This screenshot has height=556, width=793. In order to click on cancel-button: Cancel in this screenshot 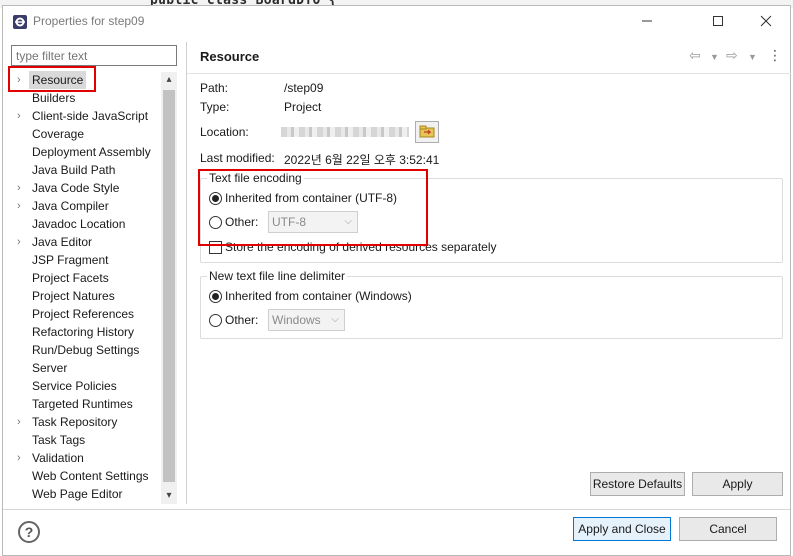, I will do `click(728, 529)`.